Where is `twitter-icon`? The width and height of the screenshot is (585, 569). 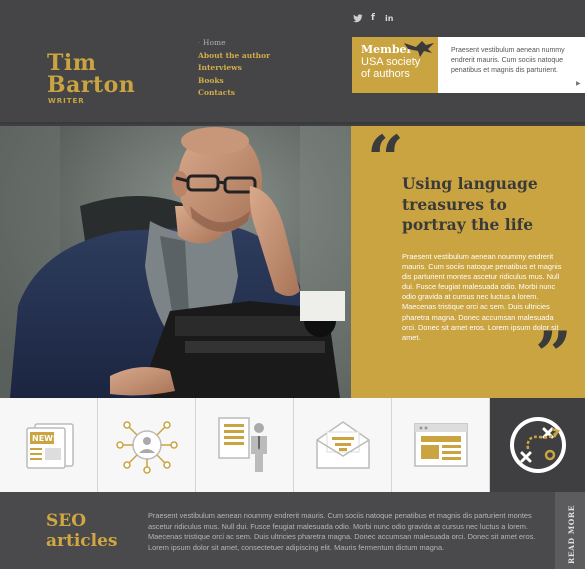 twitter-icon is located at coordinates (358, 20).